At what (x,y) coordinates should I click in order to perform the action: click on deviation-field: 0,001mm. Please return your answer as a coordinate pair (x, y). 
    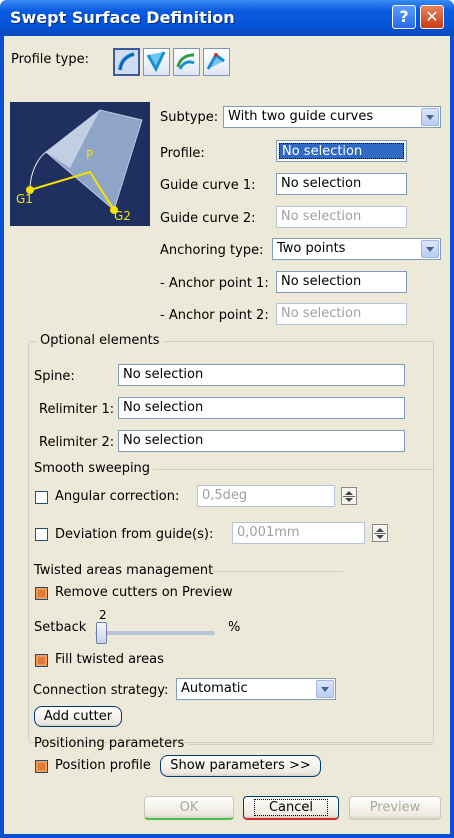
    Looking at the image, I should click on (298, 533).